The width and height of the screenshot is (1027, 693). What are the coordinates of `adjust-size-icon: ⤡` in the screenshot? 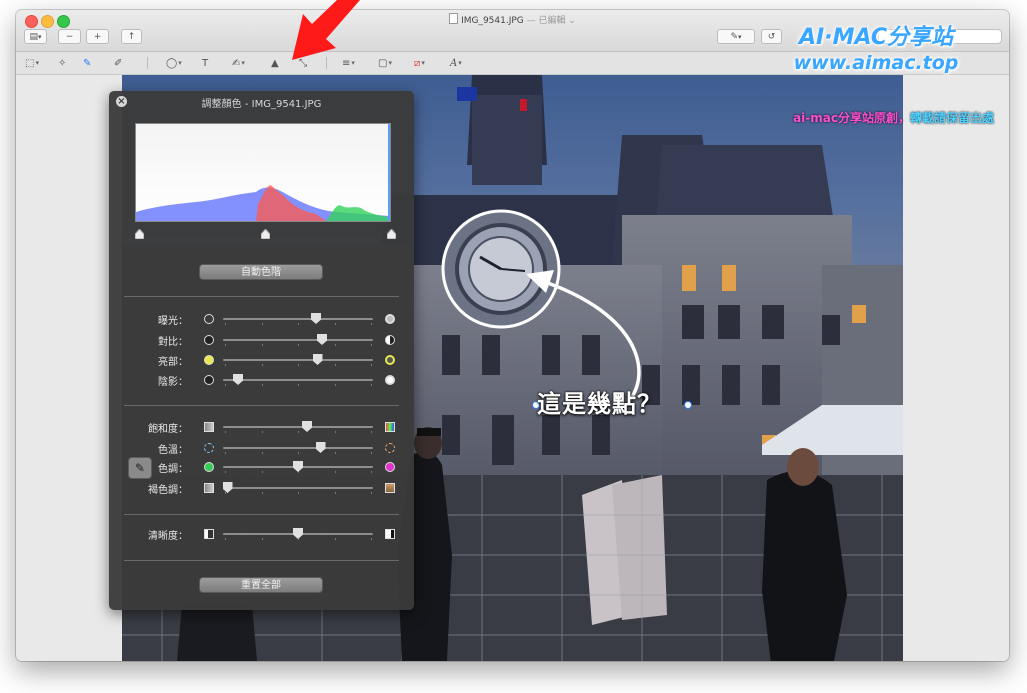 It's located at (303, 63).